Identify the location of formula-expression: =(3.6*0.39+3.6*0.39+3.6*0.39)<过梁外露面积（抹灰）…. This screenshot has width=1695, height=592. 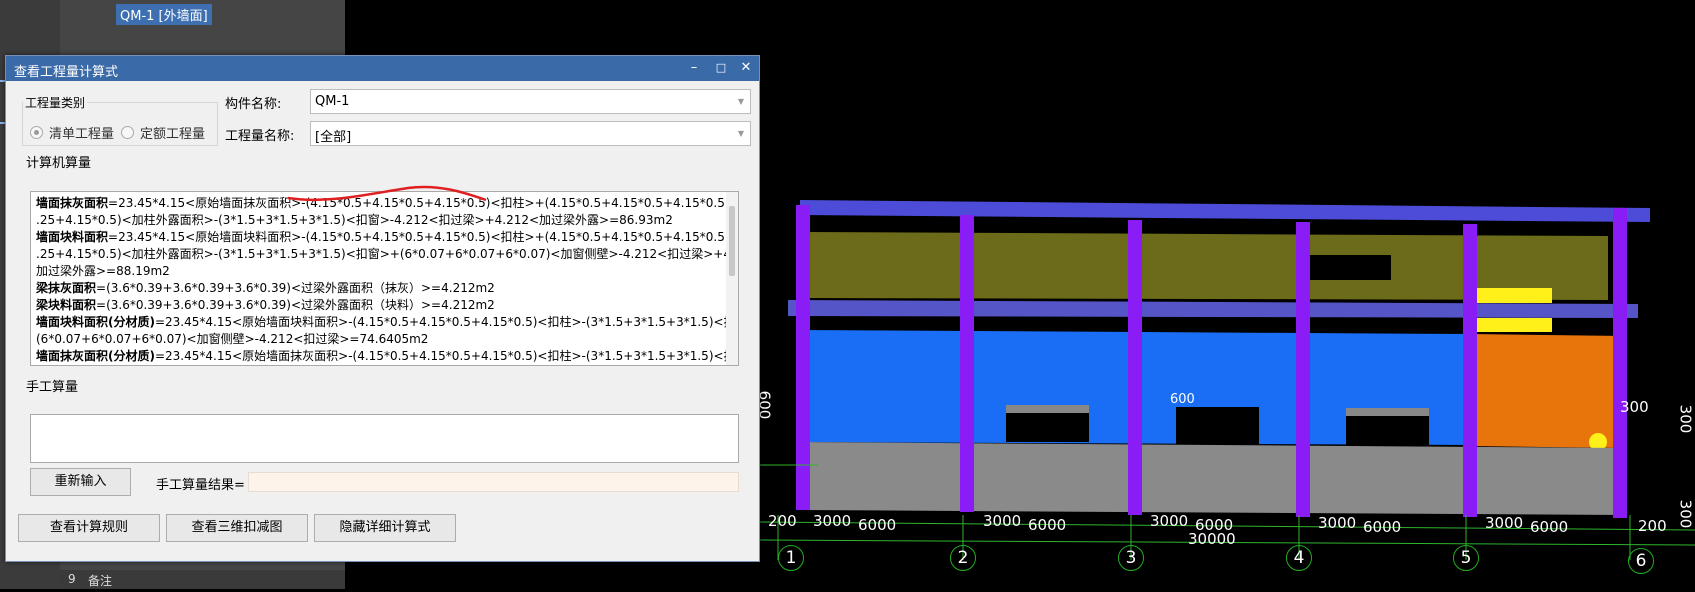
(295, 288).